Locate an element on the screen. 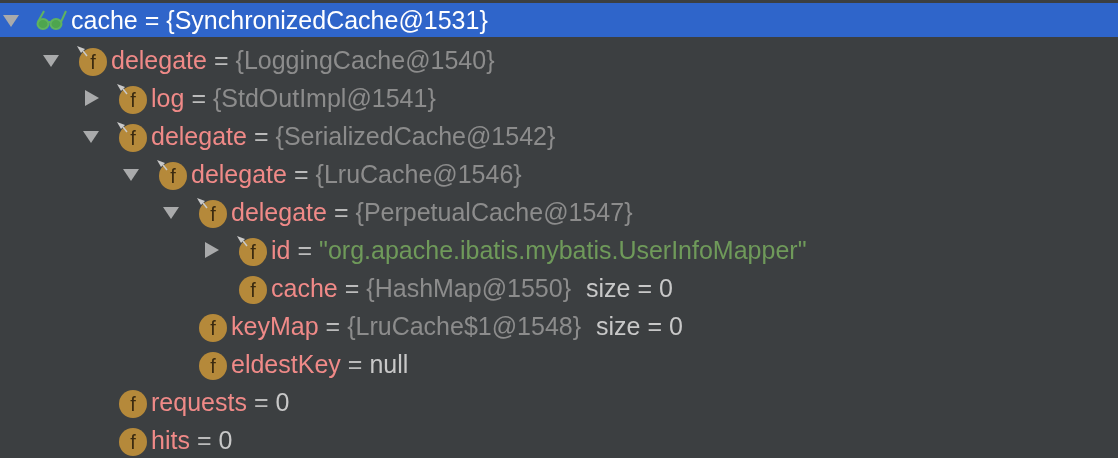 The width and height of the screenshot is (1118, 458). variable-value: {PerpetualCache@1547} is located at coordinates (494, 212).